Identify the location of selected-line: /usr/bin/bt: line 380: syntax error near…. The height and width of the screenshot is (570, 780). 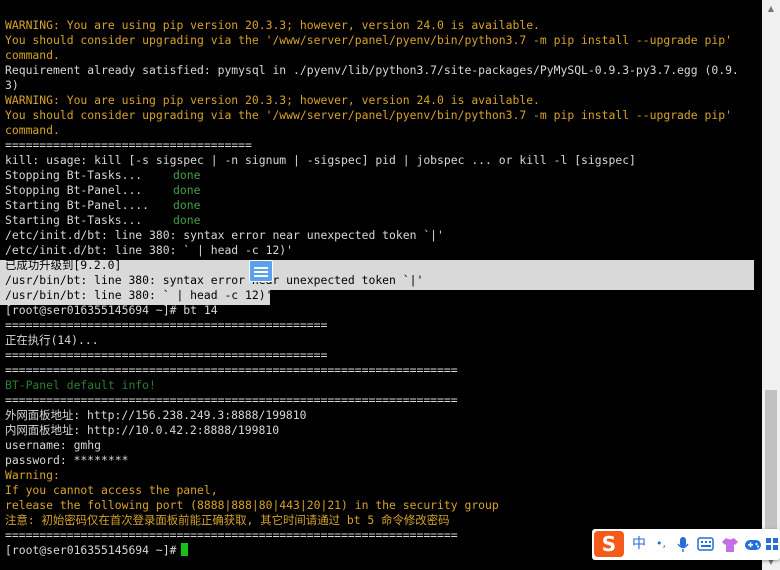
(383, 280).